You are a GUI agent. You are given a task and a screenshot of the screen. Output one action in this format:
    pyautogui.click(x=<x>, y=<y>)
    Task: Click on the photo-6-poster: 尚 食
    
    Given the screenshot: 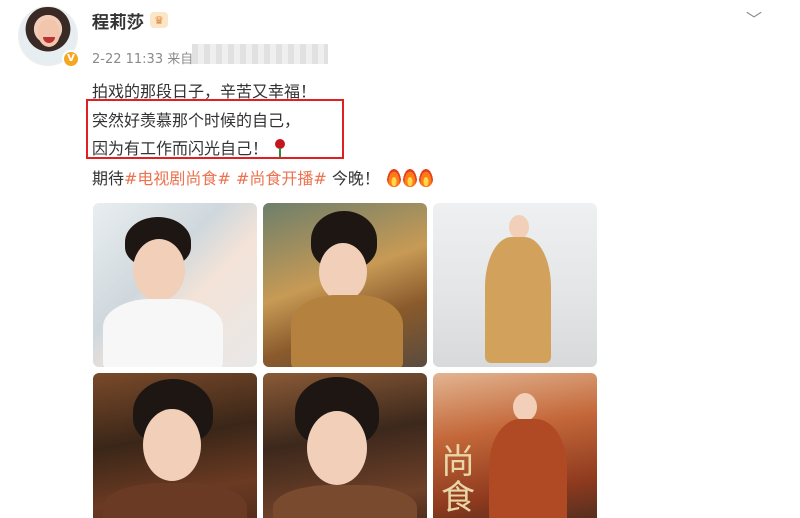 What is the action you would take?
    pyautogui.click(x=515, y=445)
    